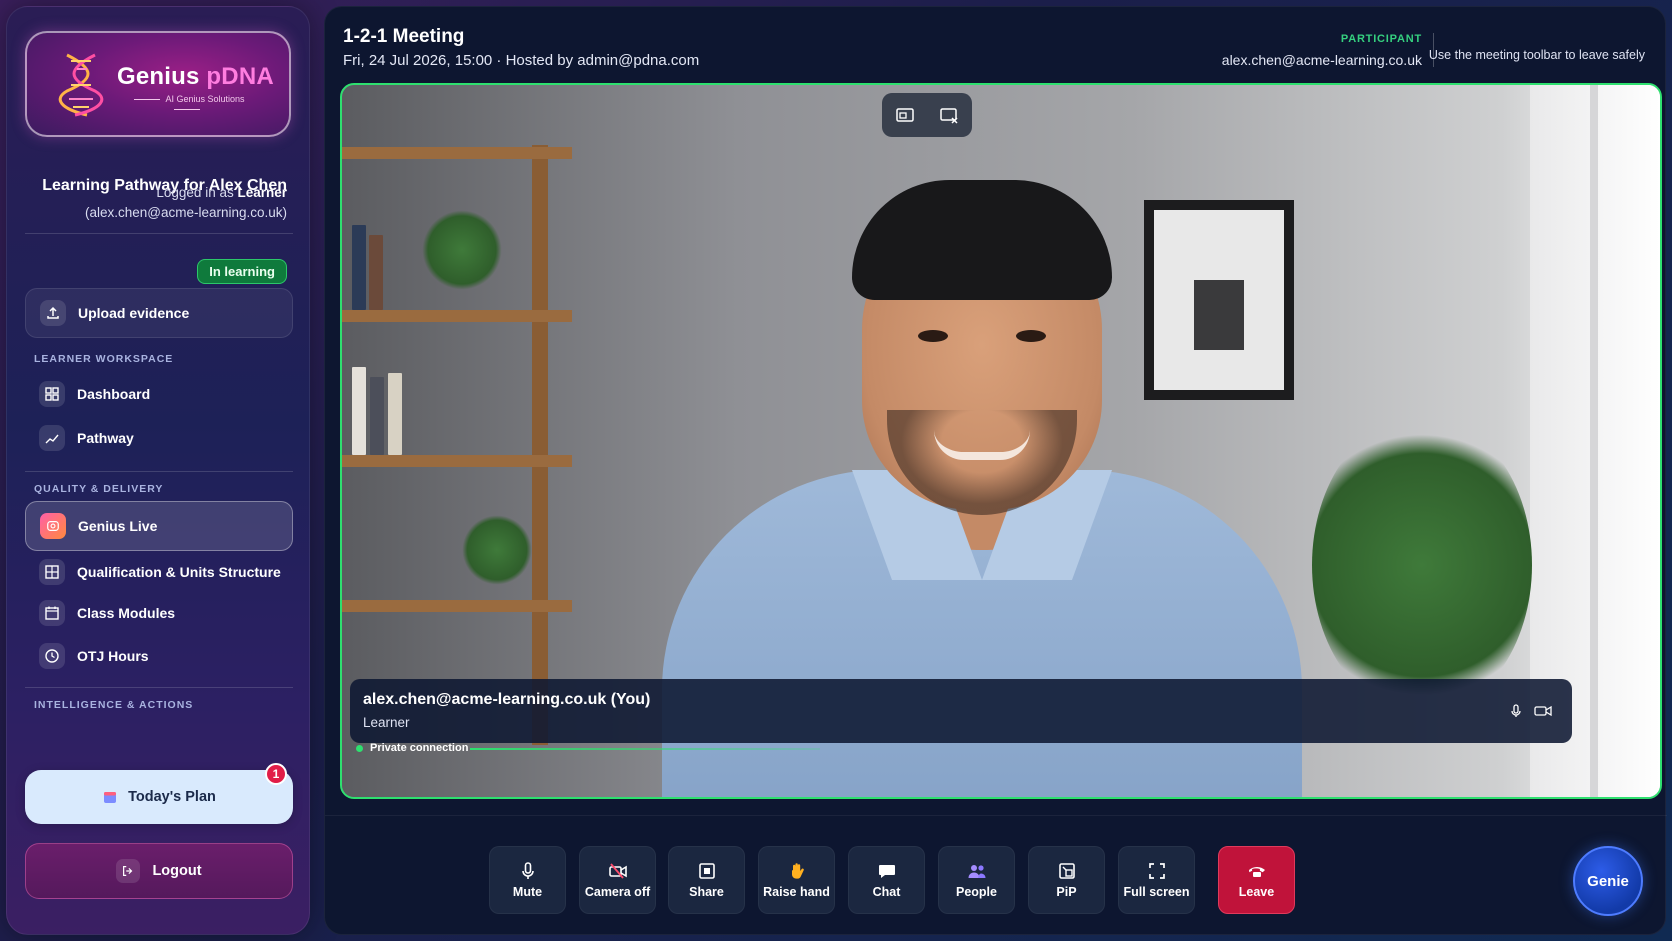  I want to click on pip-button: PiP, so click(1066, 880).